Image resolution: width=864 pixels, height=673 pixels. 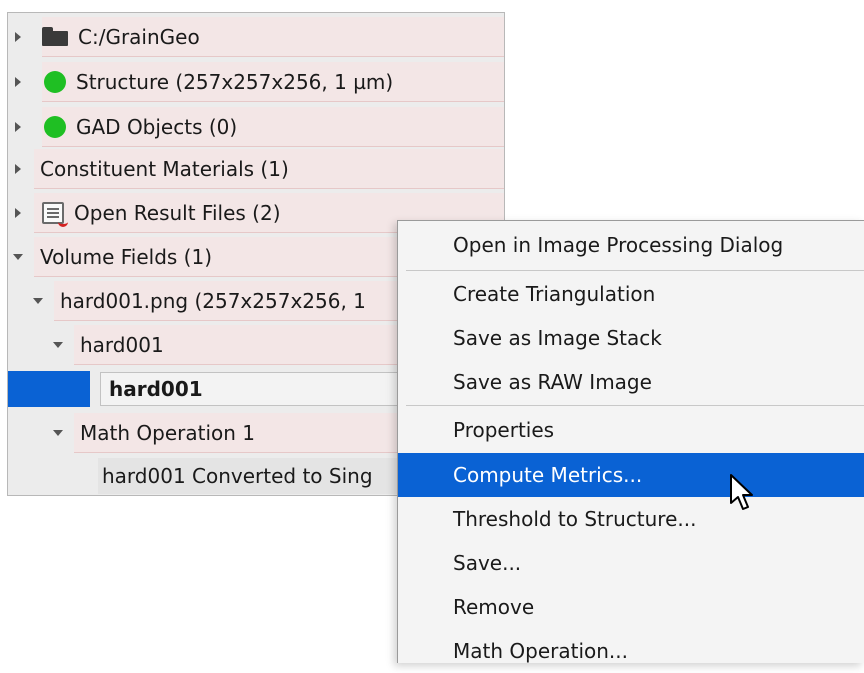 What do you see at coordinates (213, 301) in the screenshot?
I see `tree-item-label: hard001.png (257x257x256, 1` at bounding box center [213, 301].